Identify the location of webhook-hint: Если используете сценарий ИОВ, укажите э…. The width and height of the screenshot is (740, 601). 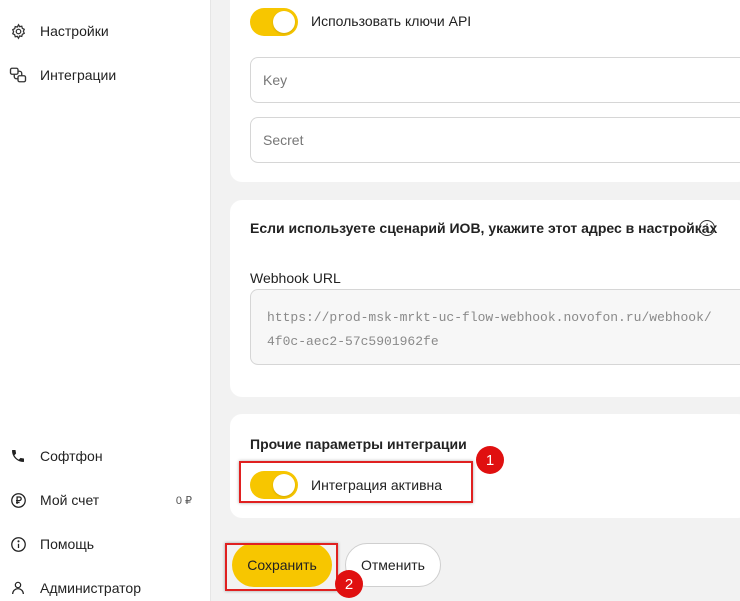
(484, 228).